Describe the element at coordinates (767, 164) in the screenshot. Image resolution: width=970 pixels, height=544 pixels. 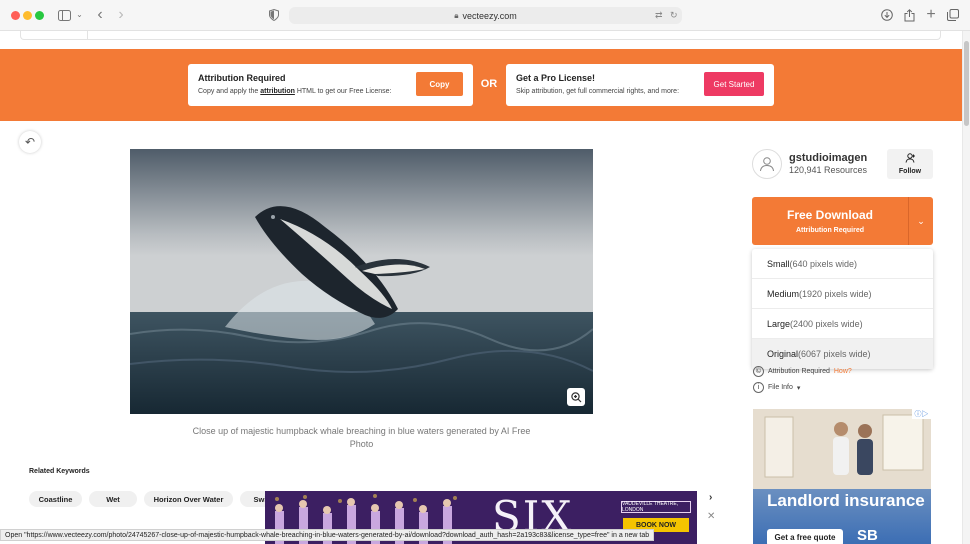
I see `author-avatar` at that location.